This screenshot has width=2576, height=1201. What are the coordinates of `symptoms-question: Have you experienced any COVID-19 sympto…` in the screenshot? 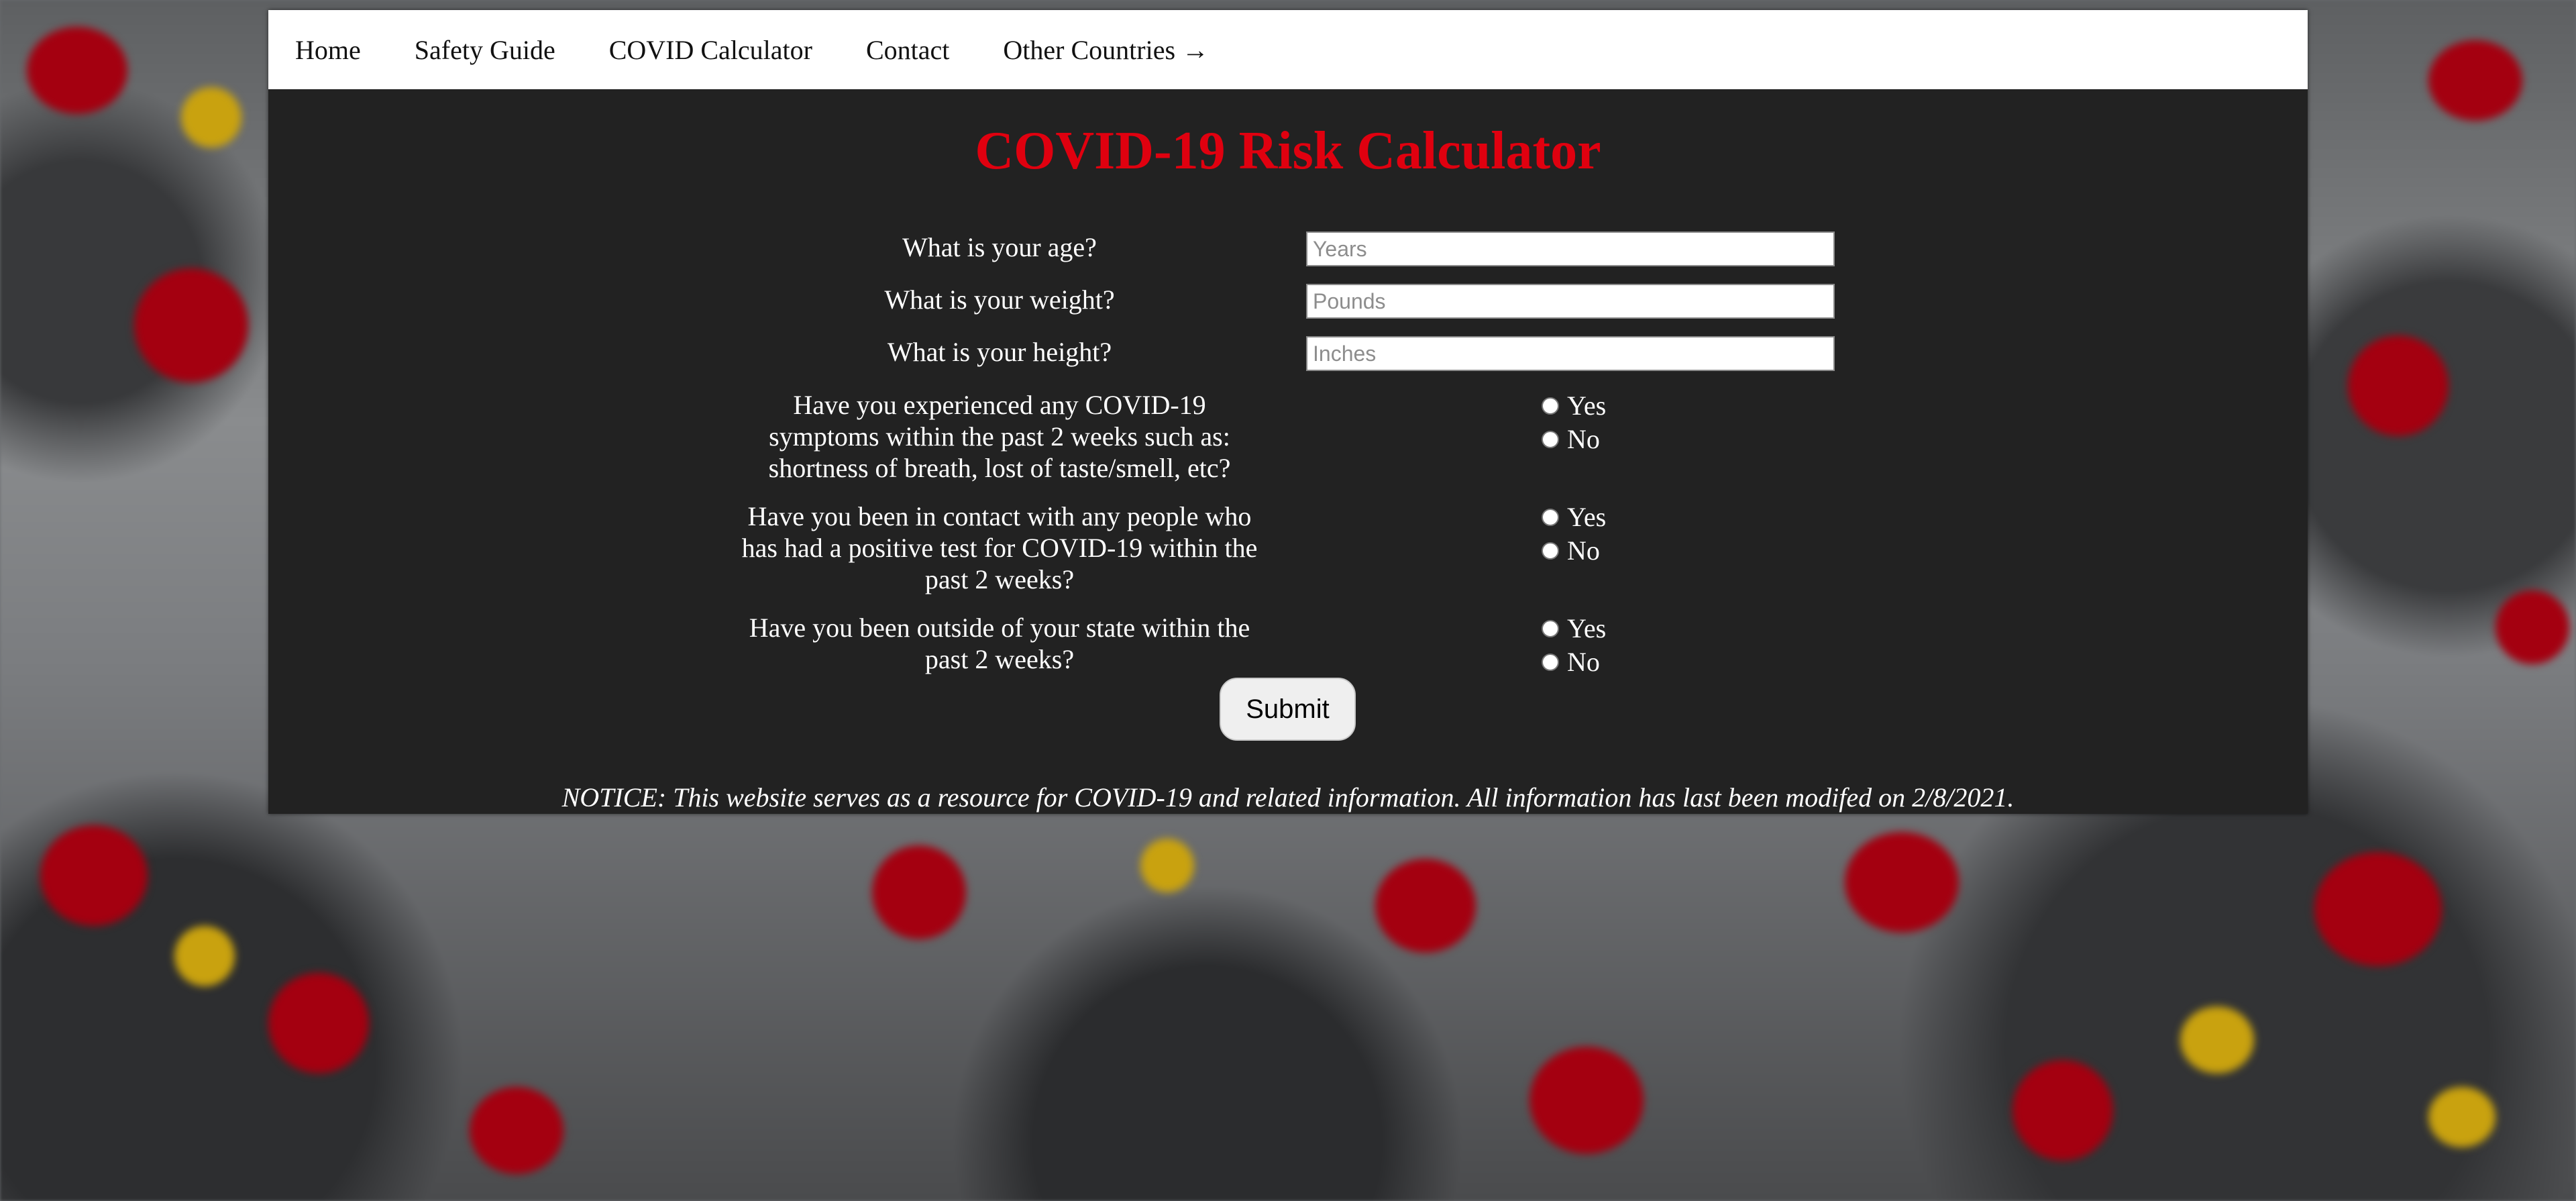 It's located at (999, 436).